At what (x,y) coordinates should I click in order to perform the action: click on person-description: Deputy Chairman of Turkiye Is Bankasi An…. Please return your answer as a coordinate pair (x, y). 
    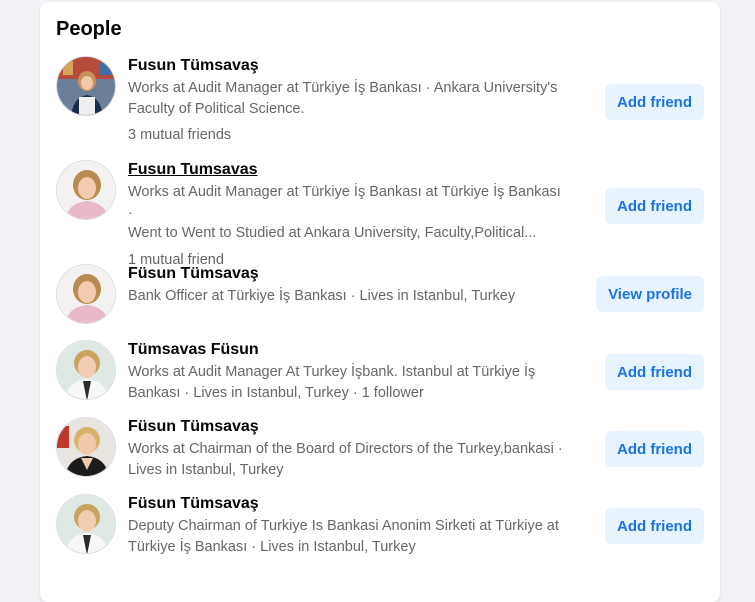
    Looking at the image, I should click on (343, 536).